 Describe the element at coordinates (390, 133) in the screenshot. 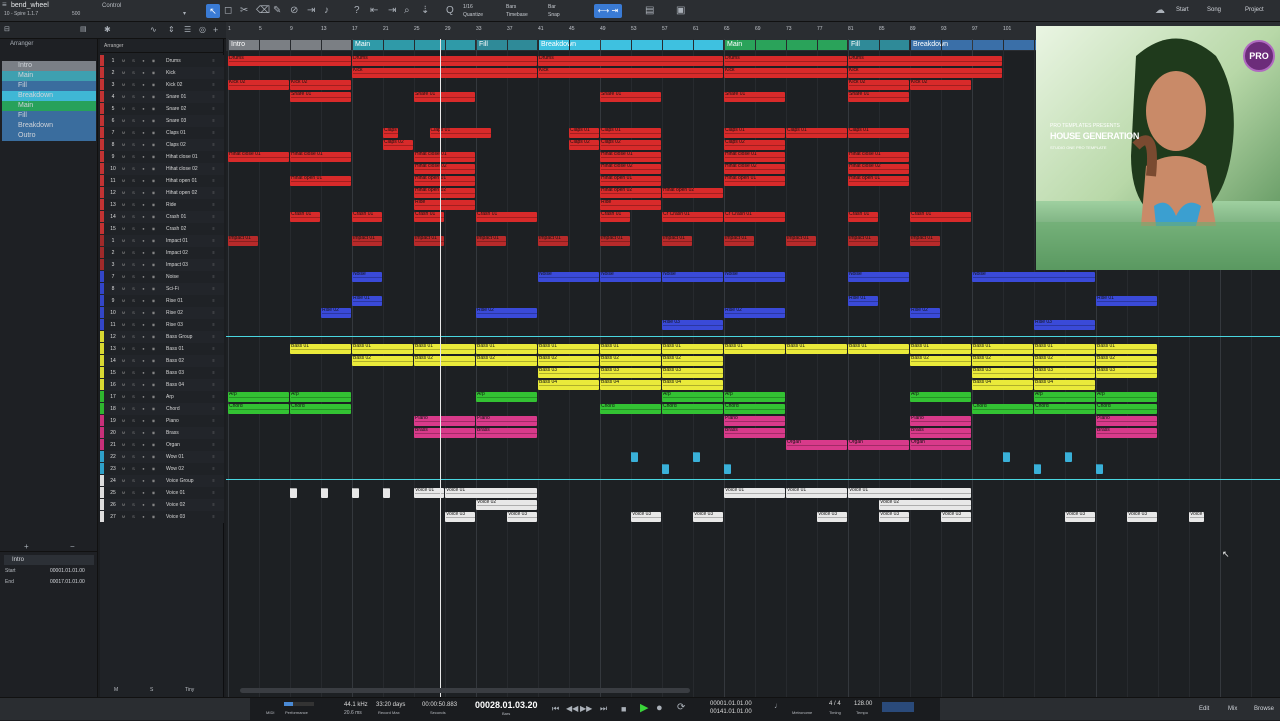

I see `clip: Claps` at that location.